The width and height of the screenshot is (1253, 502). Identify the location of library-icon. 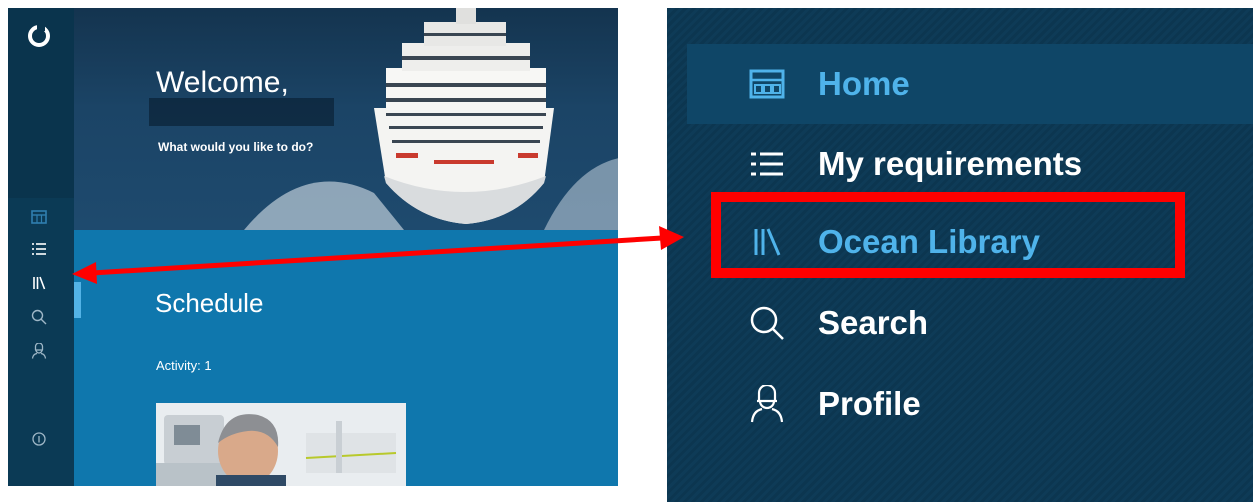
(39, 283).